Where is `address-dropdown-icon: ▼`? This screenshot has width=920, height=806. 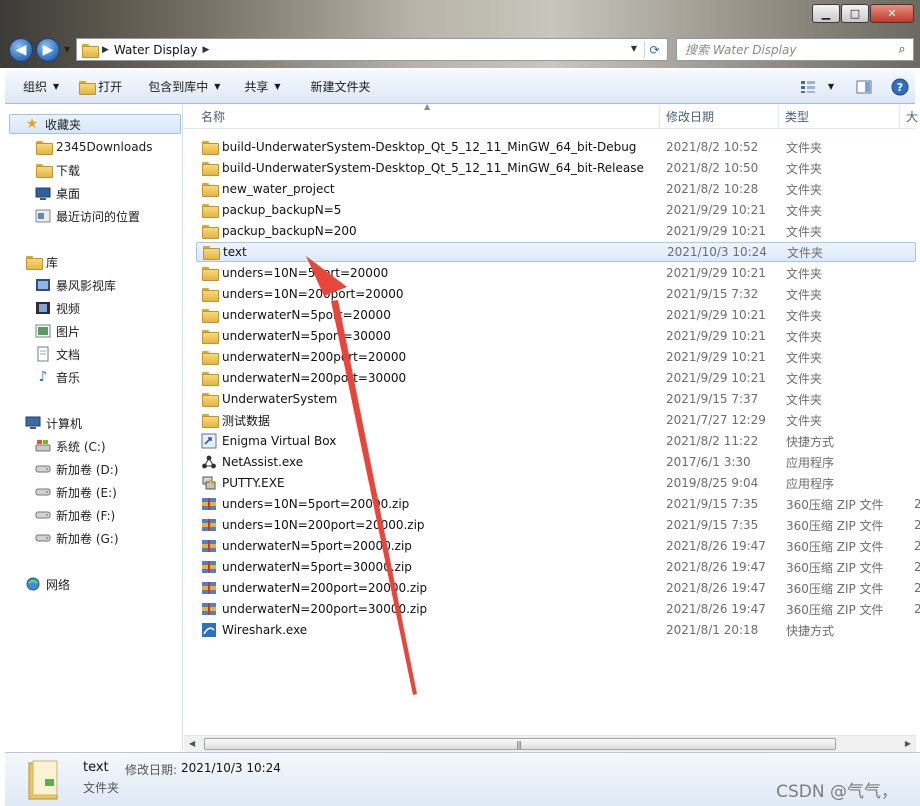
address-dropdown-icon: ▼ is located at coordinates (634, 48).